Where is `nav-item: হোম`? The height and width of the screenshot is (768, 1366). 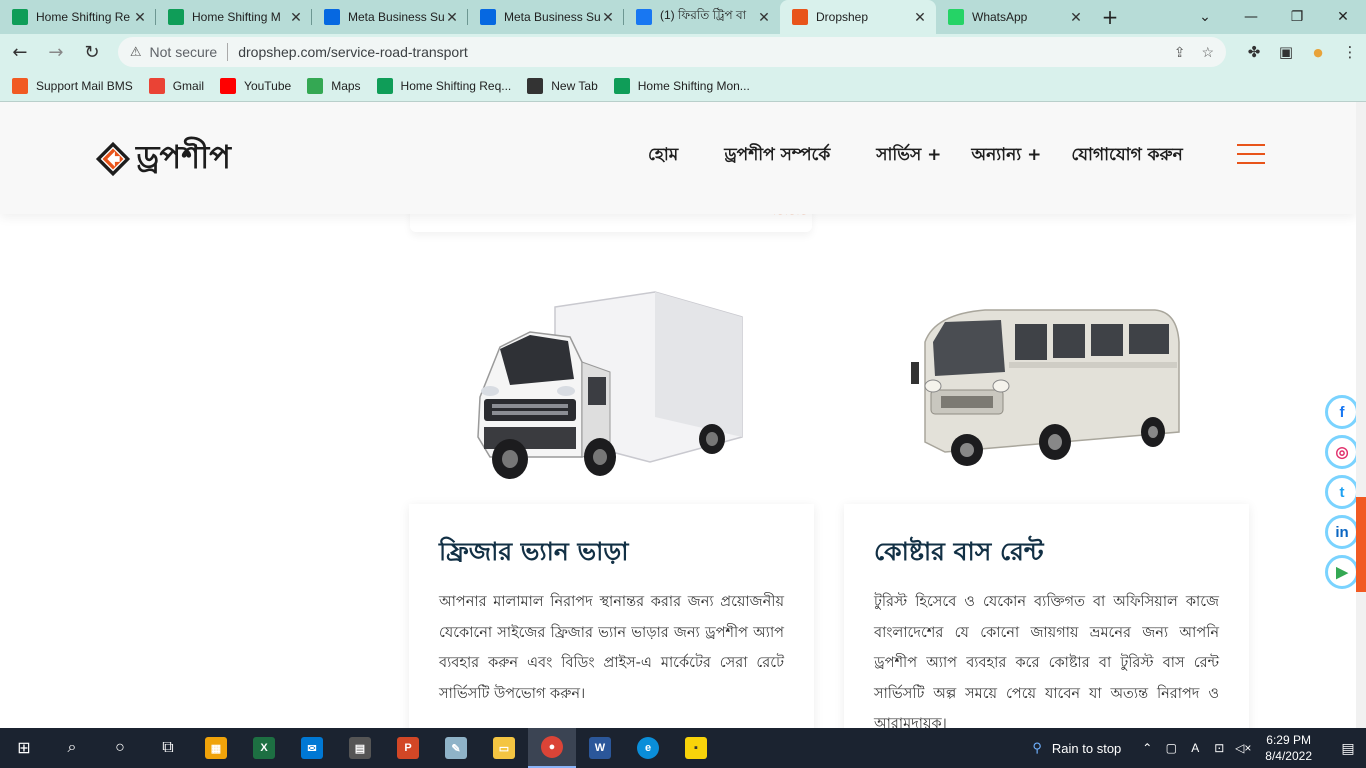
nav-item: হোম is located at coordinates (663, 156).